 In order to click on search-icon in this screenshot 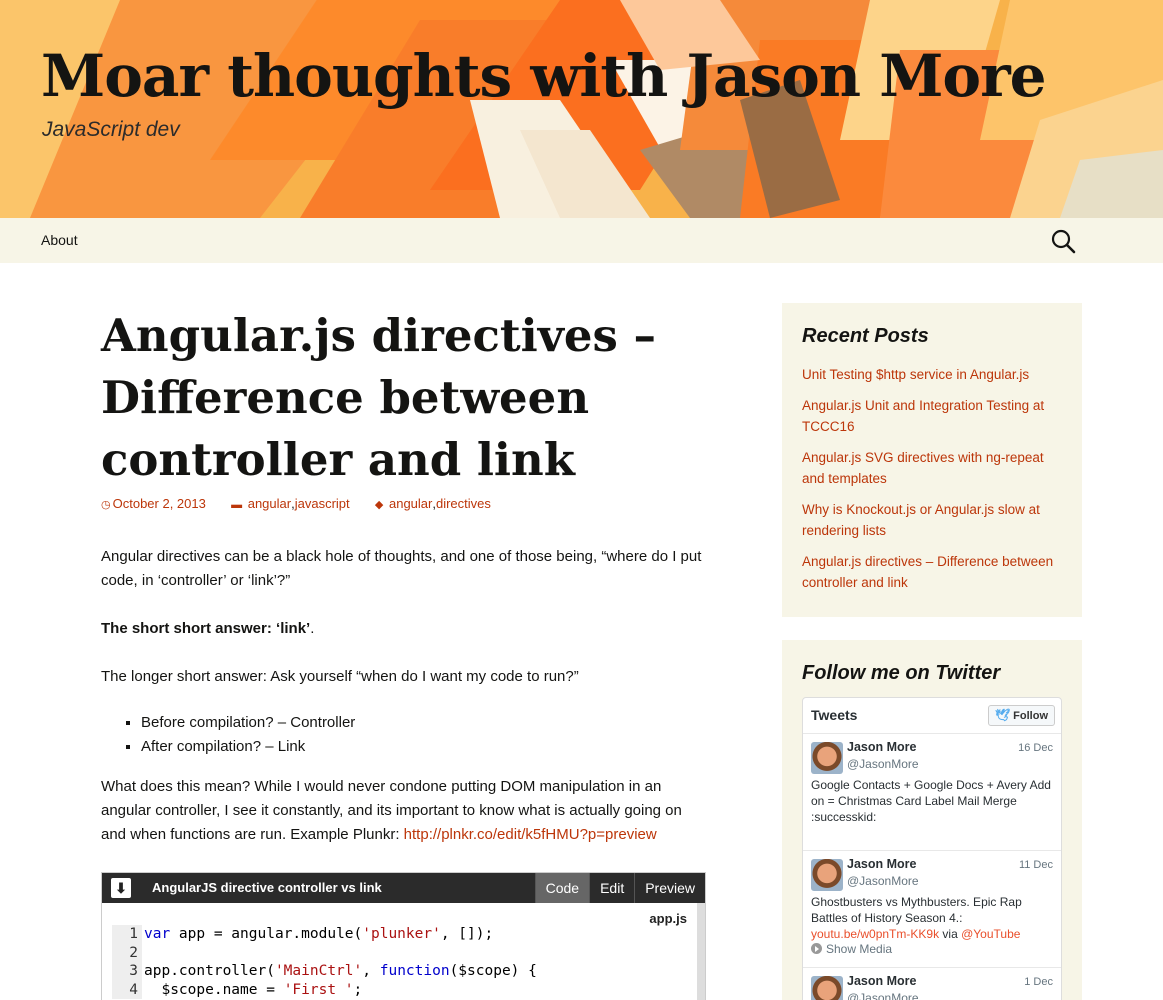, I will do `click(1063, 241)`.